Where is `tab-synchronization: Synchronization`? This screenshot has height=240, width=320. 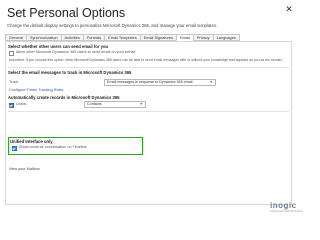 tab-synchronization: Synchronization is located at coordinates (43, 37).